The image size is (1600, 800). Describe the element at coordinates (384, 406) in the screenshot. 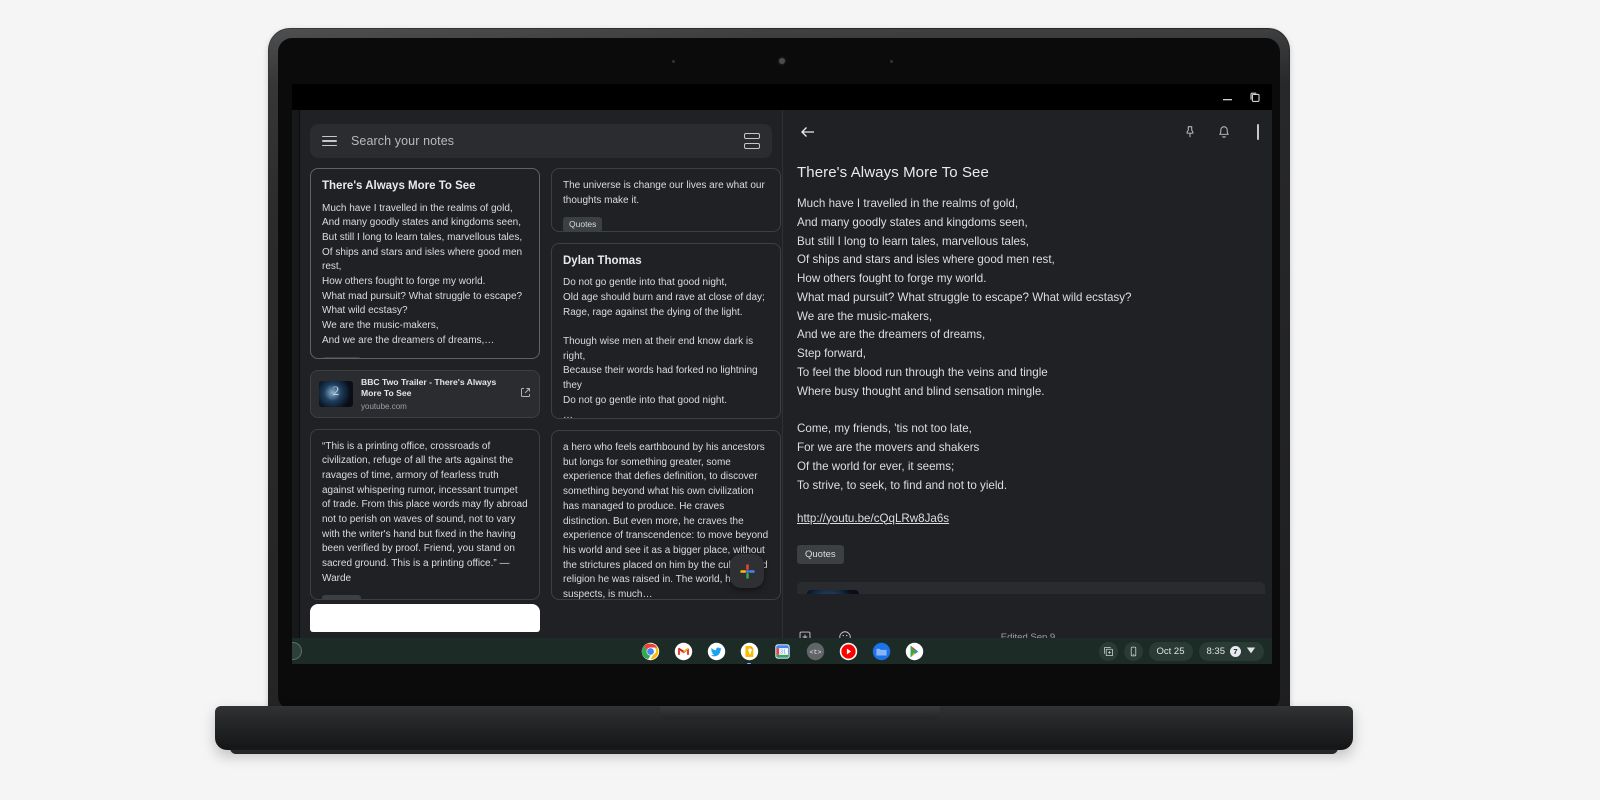

I see `link-host: youtube.com` at that location.